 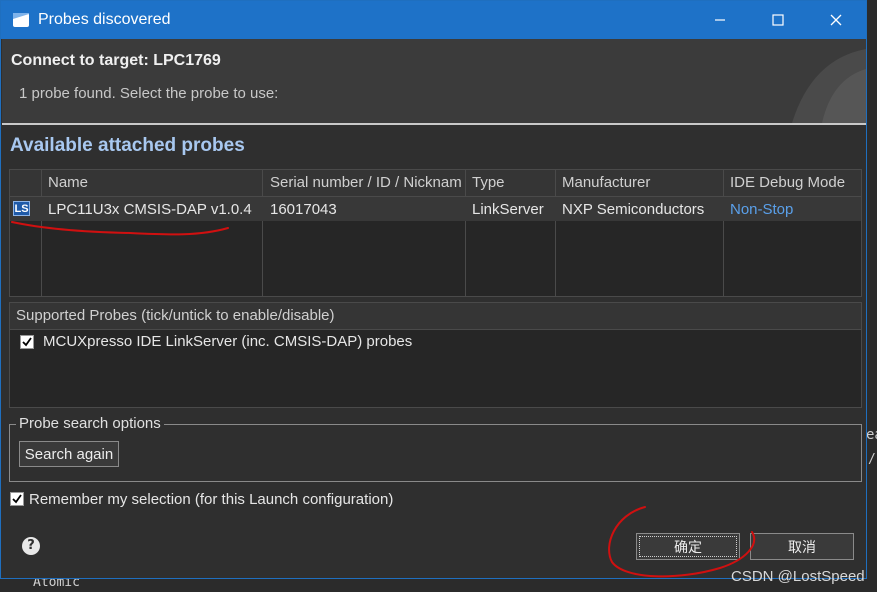 I want to click on supported-probe-checkbox, so click(x=27, y=342).